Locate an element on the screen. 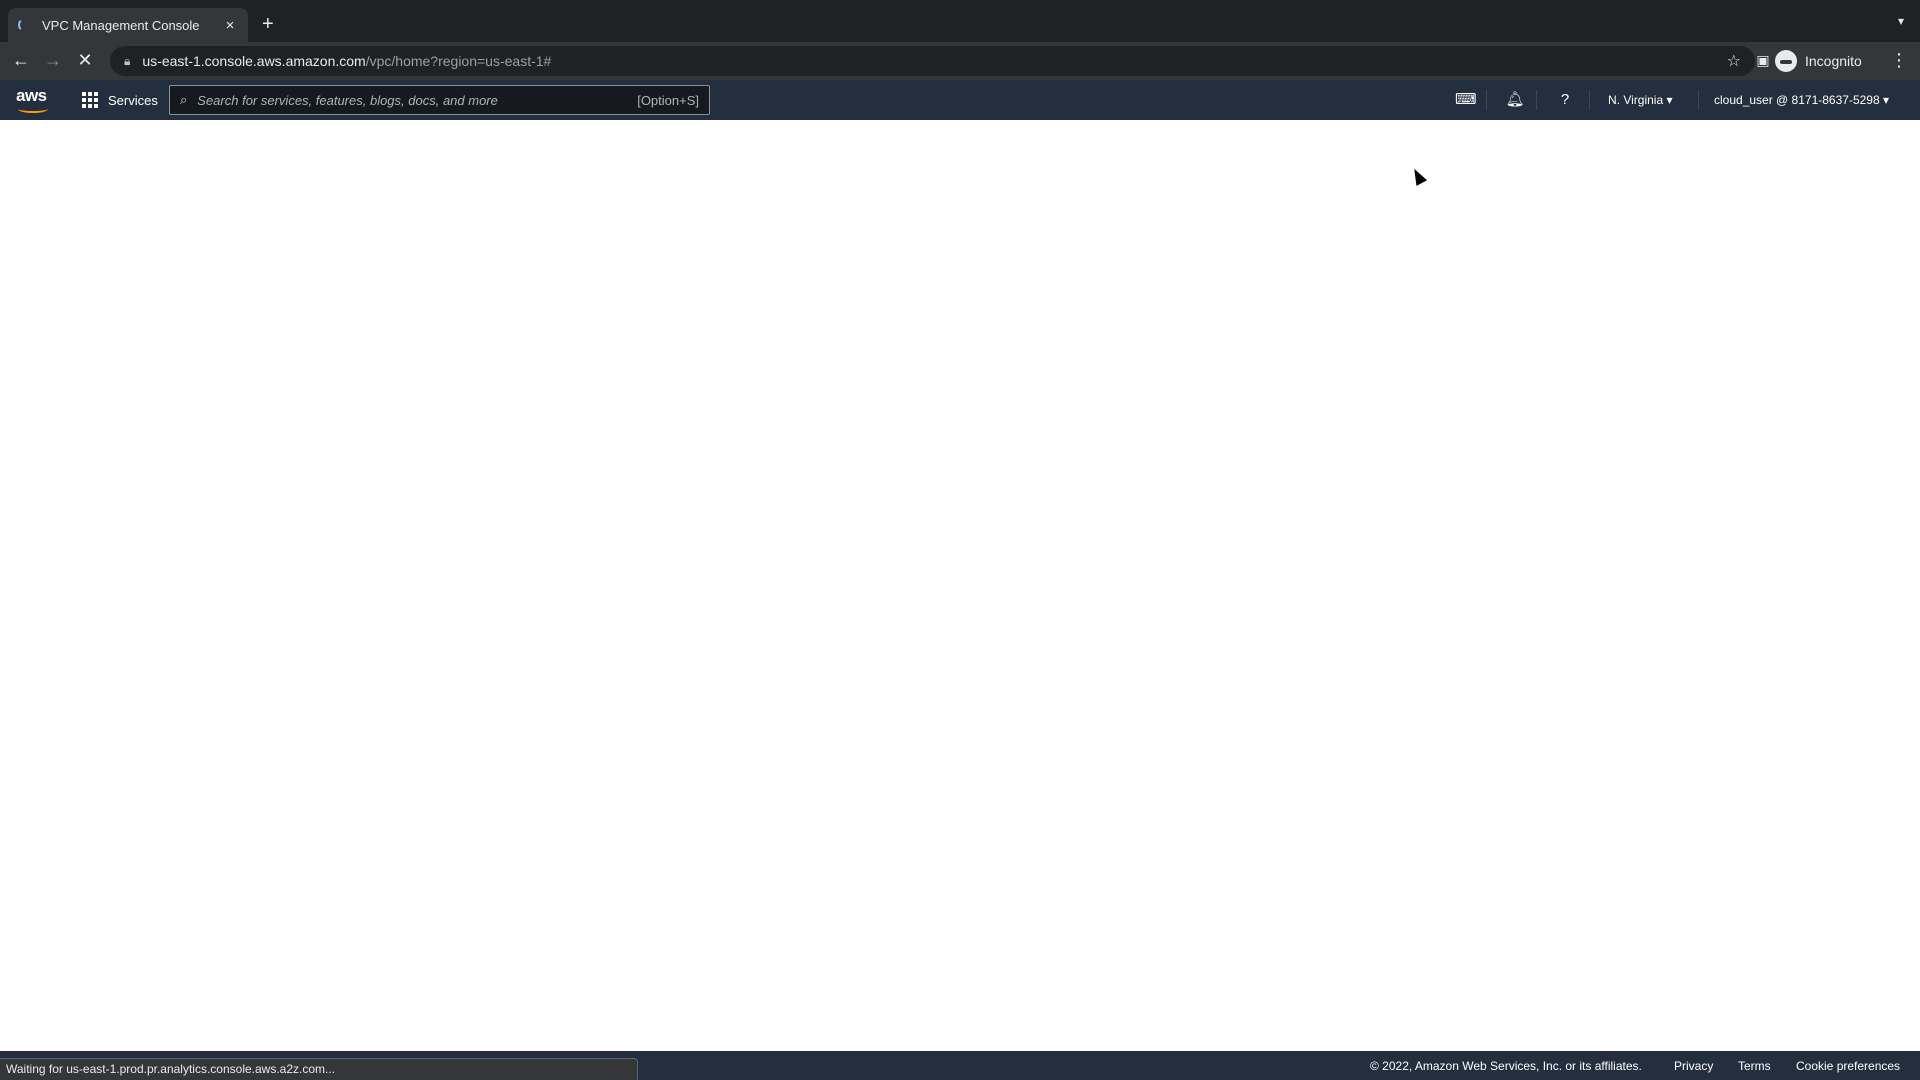 This screenshot has width=1920, height=1080. url-host: us-east-1.console.aws.amazon.com is located at coordinates (254, 61).